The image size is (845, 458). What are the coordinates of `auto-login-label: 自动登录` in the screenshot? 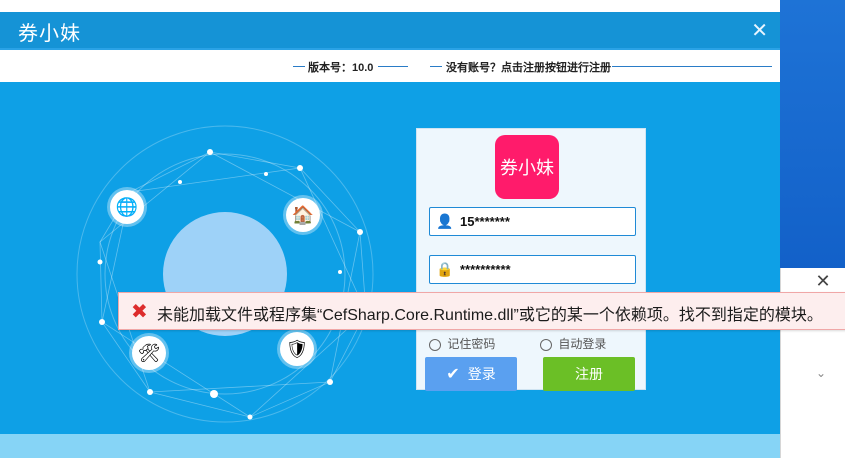 It's located at (582, 344).